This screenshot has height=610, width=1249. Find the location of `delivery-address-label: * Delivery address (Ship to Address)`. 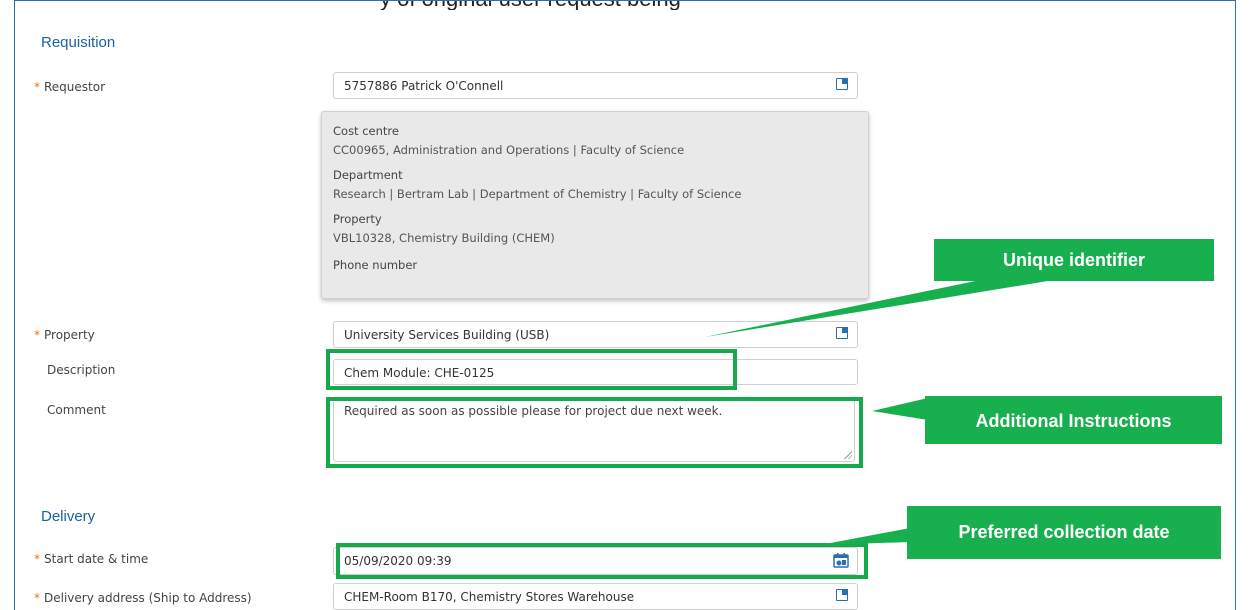

delivery-address-label: * Delivery address (Ship to Address) is located at coordinates (143, 598).